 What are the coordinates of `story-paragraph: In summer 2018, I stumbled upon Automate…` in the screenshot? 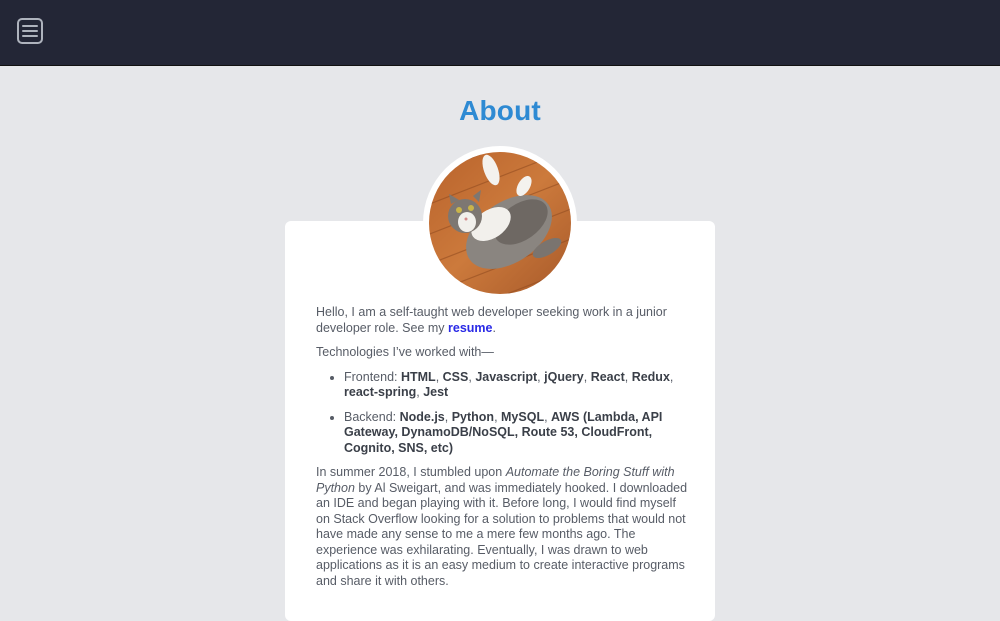 It's located at (502, 527).